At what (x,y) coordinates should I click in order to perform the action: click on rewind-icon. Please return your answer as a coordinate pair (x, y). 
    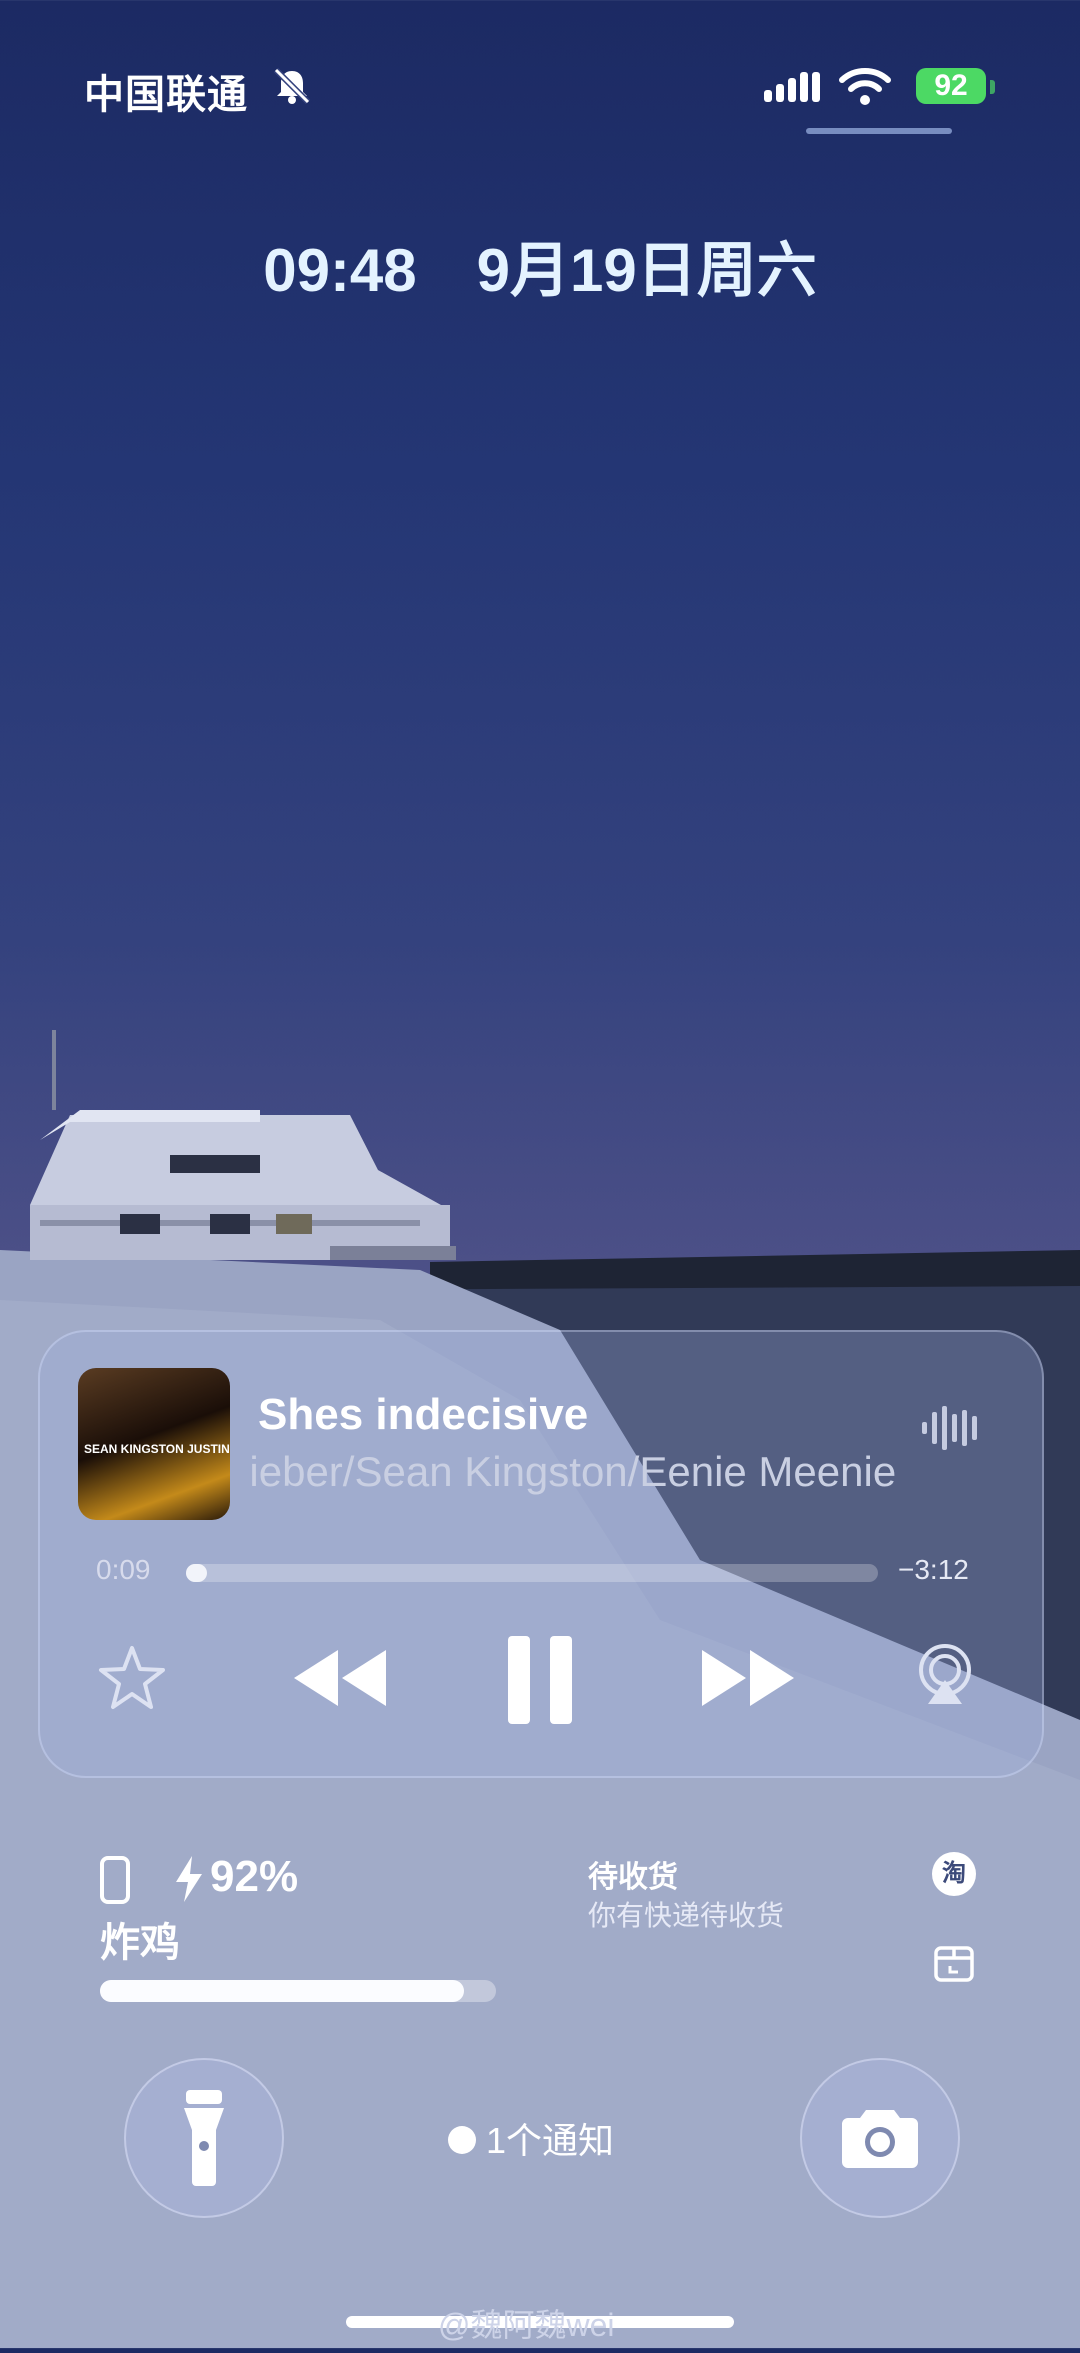
    Looking at the image, I should click on (340, 1678).